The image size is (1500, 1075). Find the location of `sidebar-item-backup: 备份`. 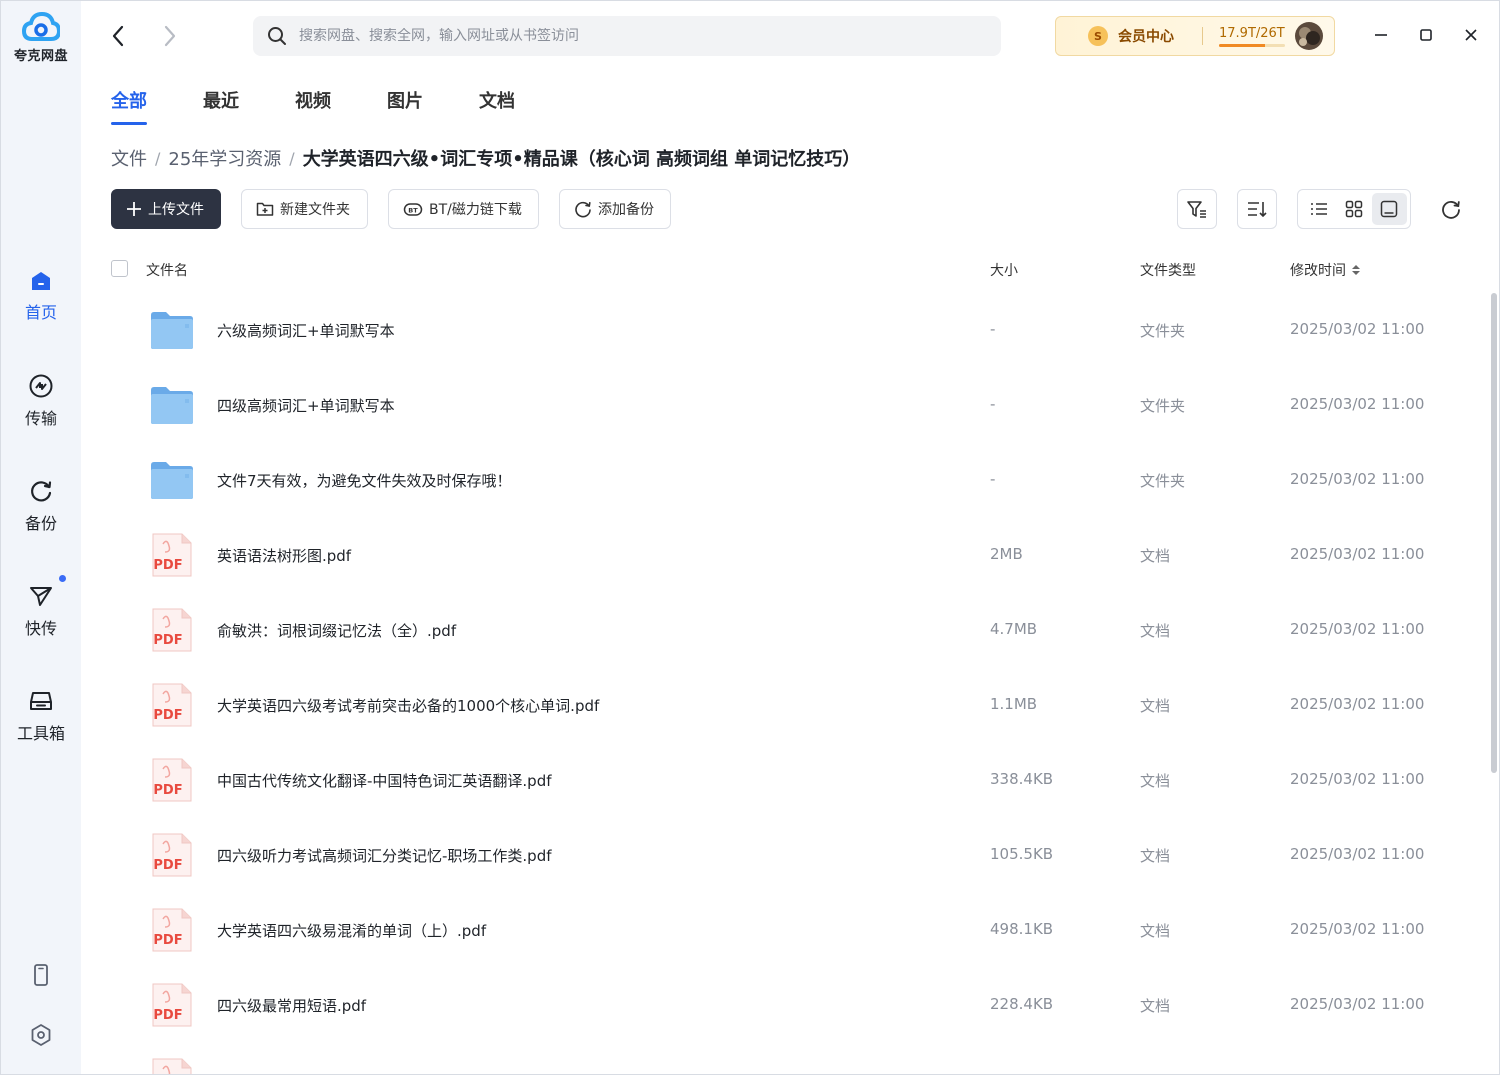

sidebar-item-backup: 备份 is located at coordinates (41, 506).